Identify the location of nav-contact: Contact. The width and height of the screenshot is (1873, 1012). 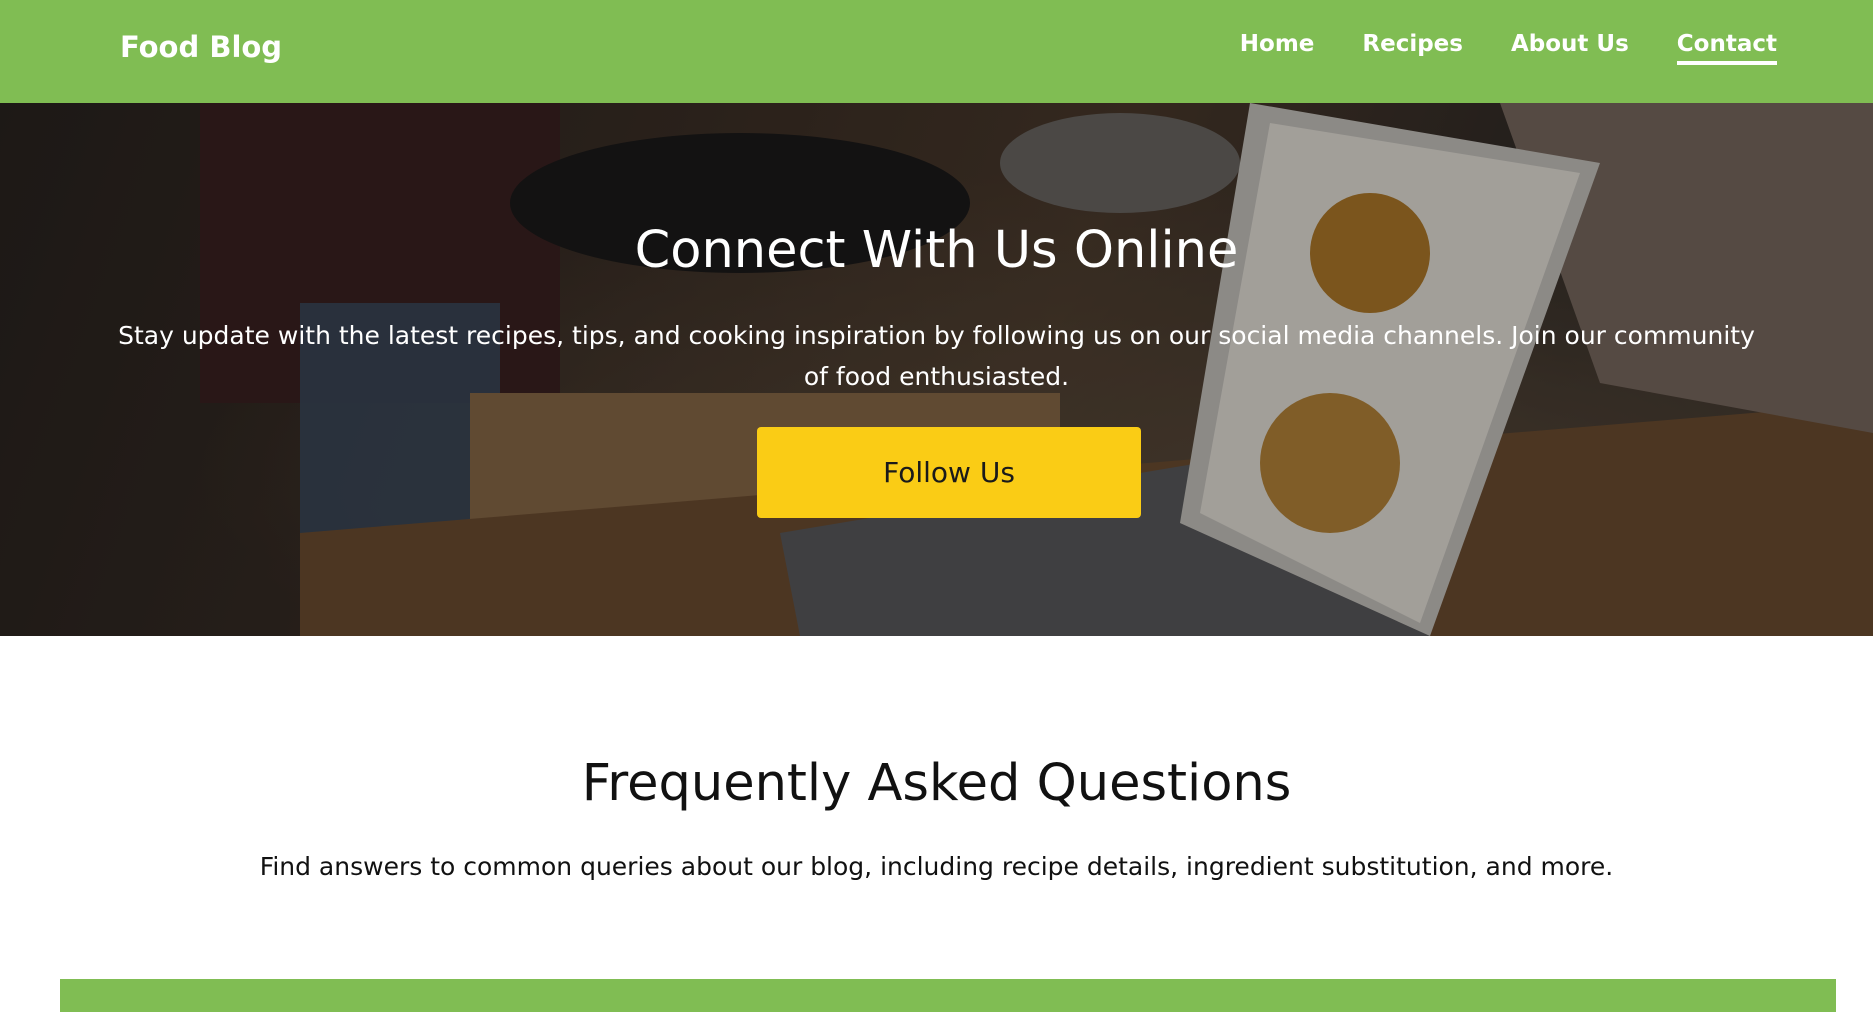
(1726, 48).